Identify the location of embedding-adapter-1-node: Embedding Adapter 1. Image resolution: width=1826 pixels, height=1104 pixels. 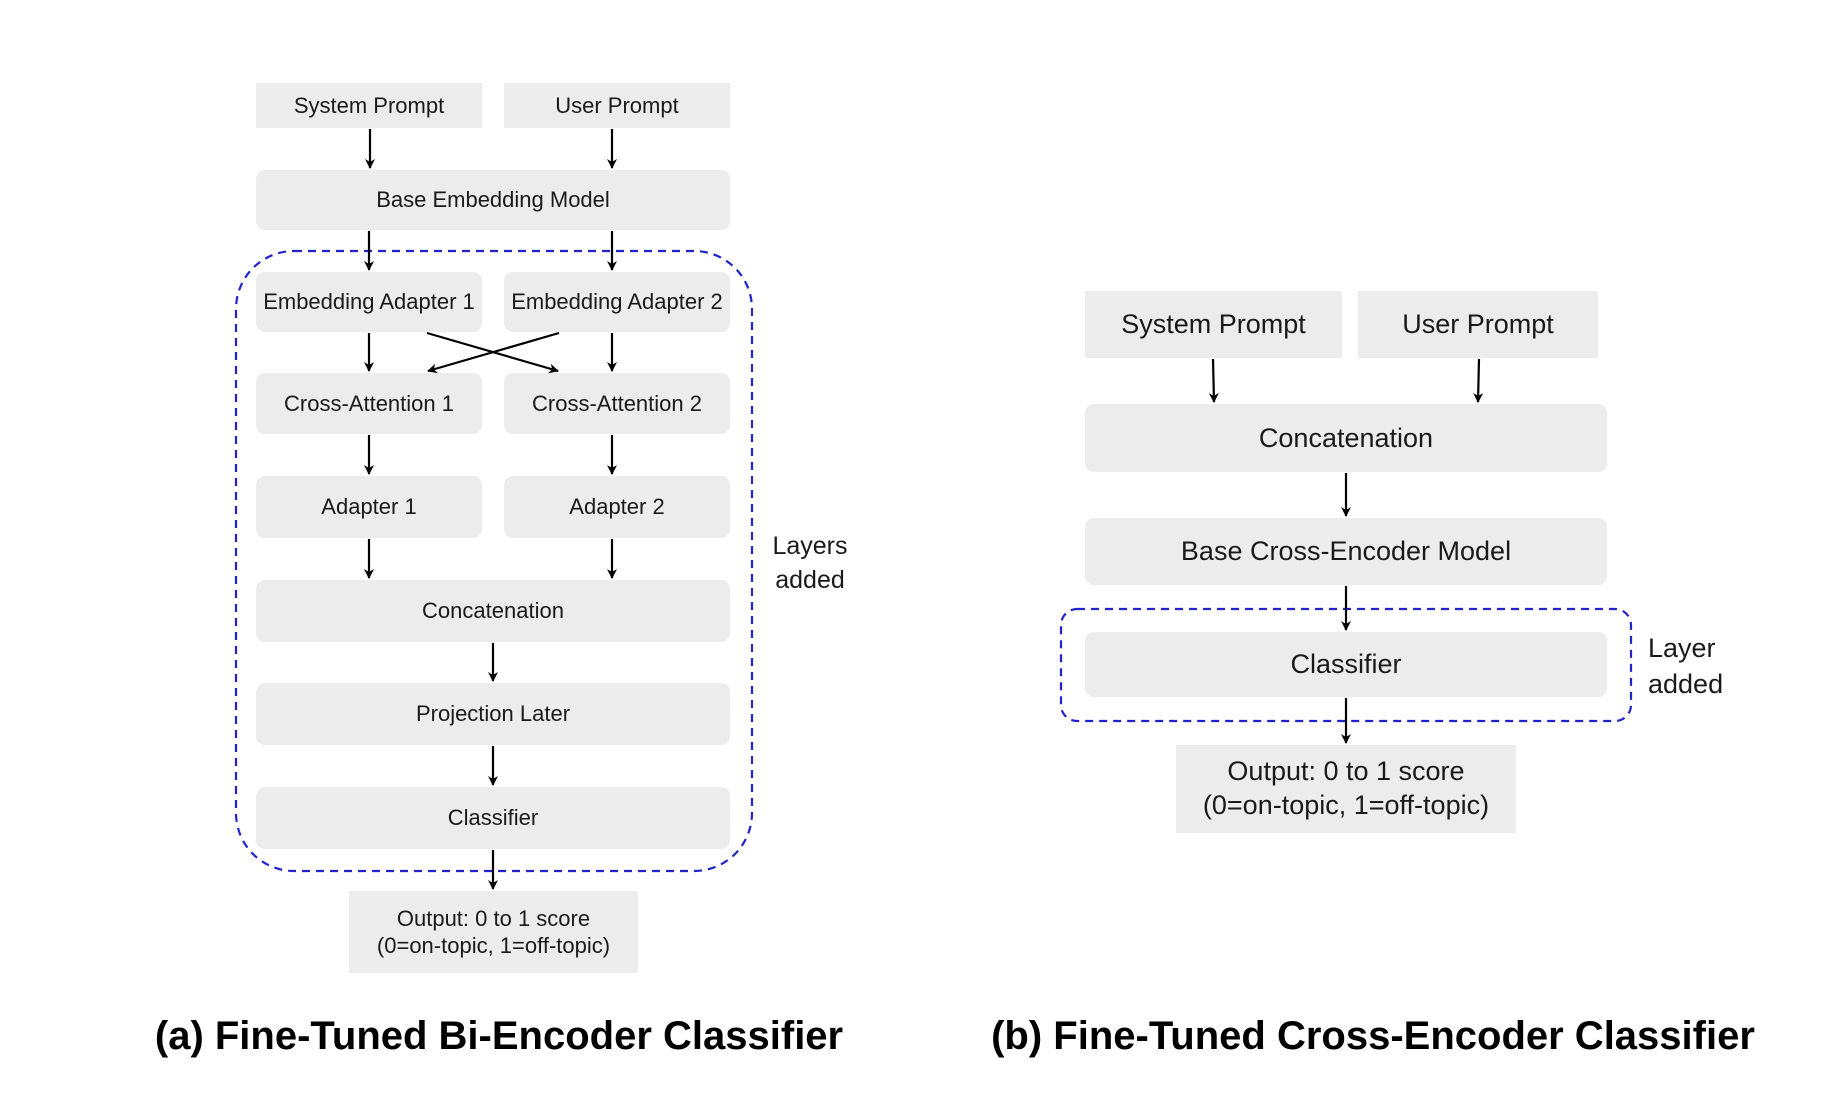
(369, 302).